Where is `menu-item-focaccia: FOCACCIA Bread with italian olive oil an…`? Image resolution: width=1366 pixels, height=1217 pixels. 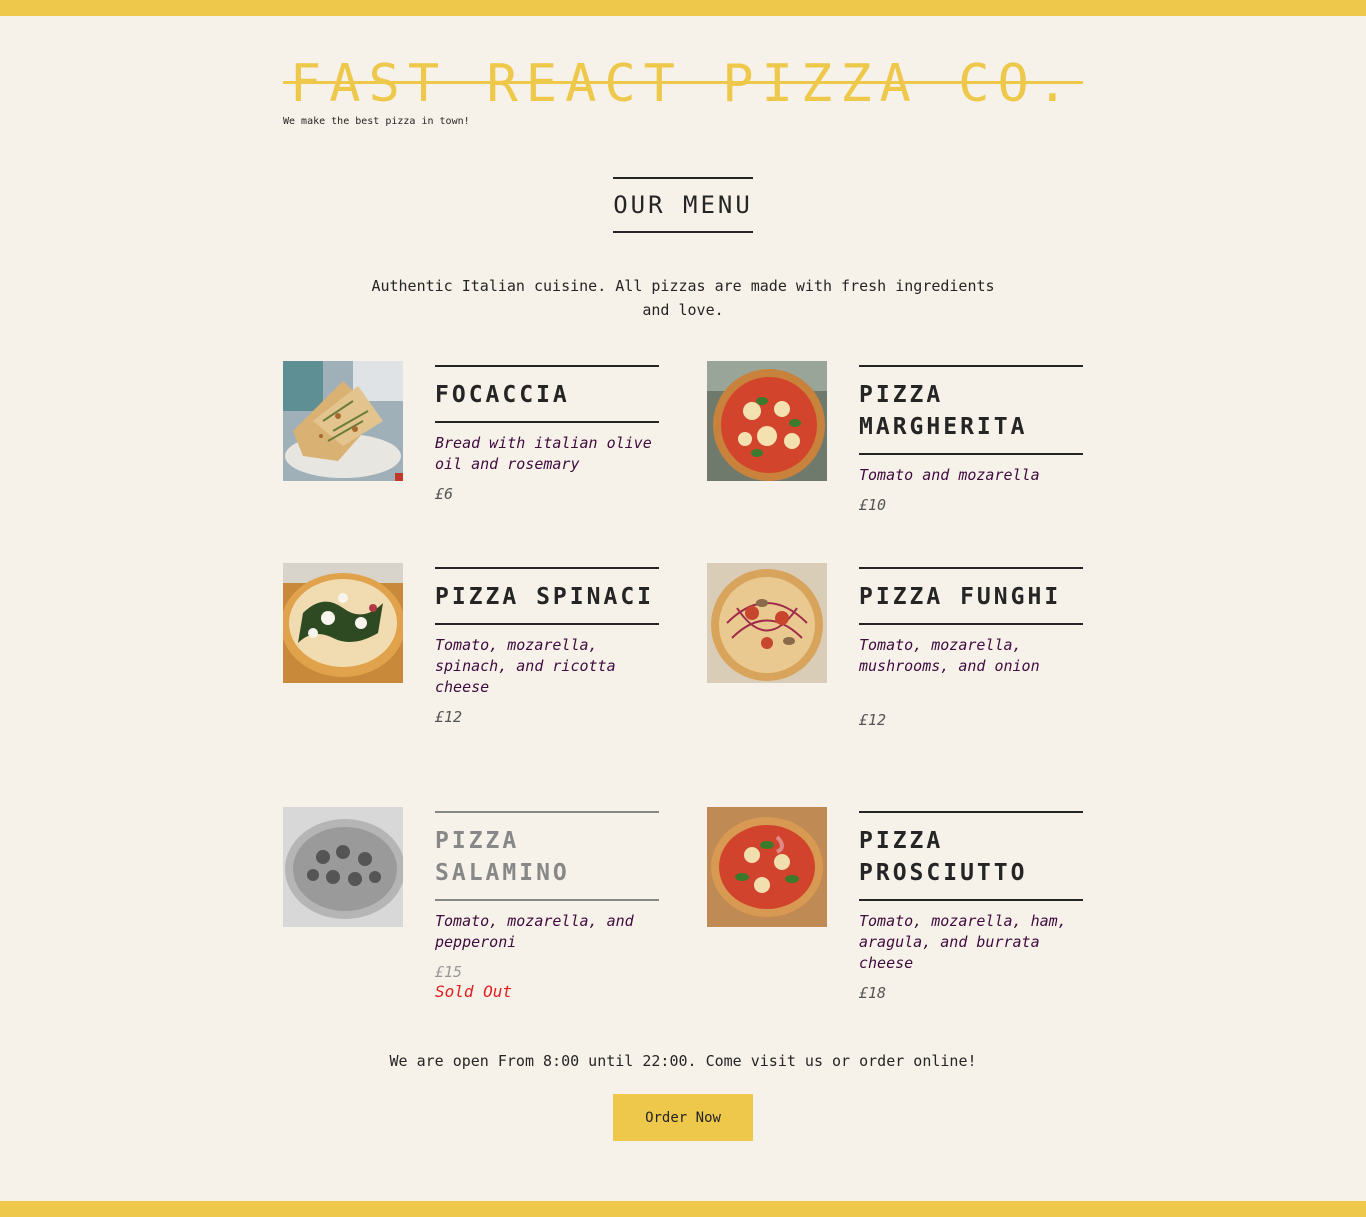
menu-item-focaccia: FOCACCIA Bread with italian olive oil an… is located at coordinates (471, 461).